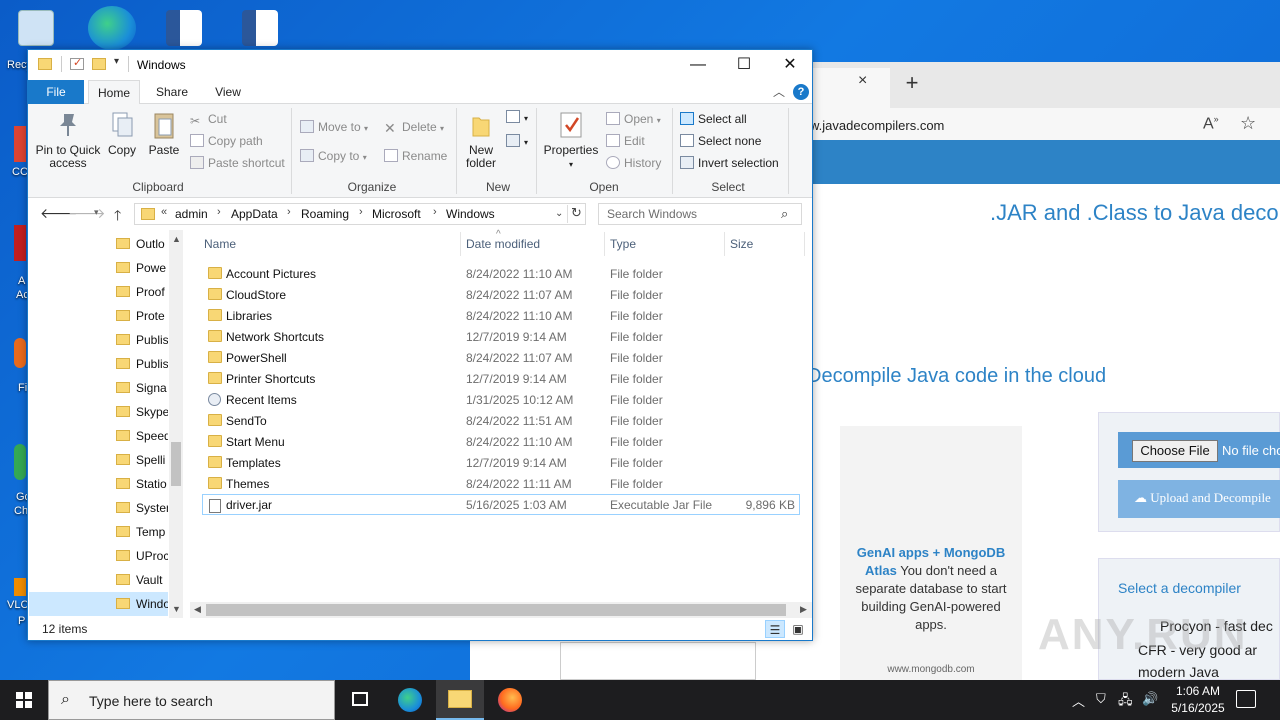 This screenshot has width=1280, height=720. What do you see at coordinates (142, 460) in the screenshot?
I see `nav-item: Spelli` at bounding box center [142, 460].